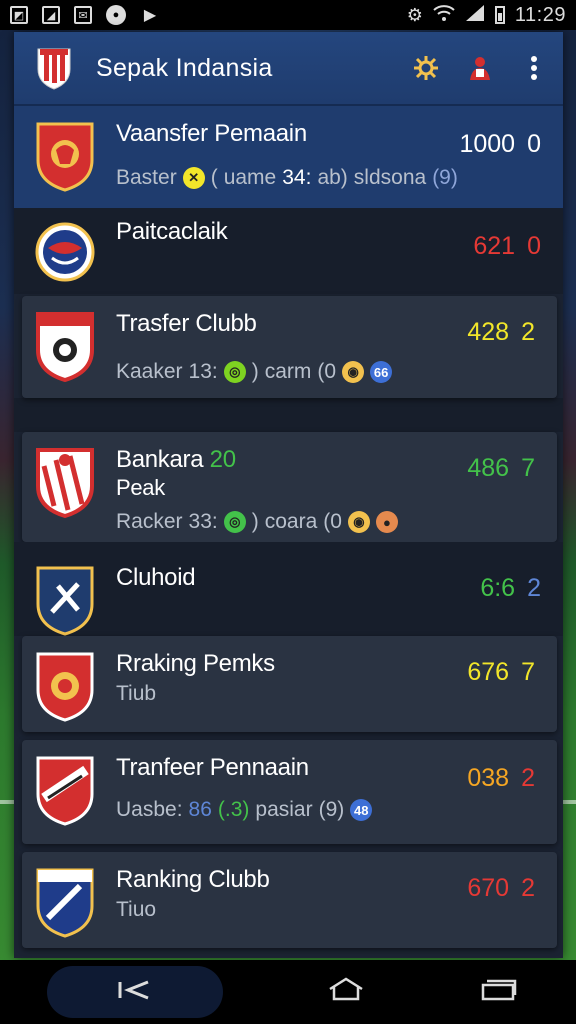 The height and width of the screenshot is (1024, 576). I want to click on home-button, so click(346, 992).